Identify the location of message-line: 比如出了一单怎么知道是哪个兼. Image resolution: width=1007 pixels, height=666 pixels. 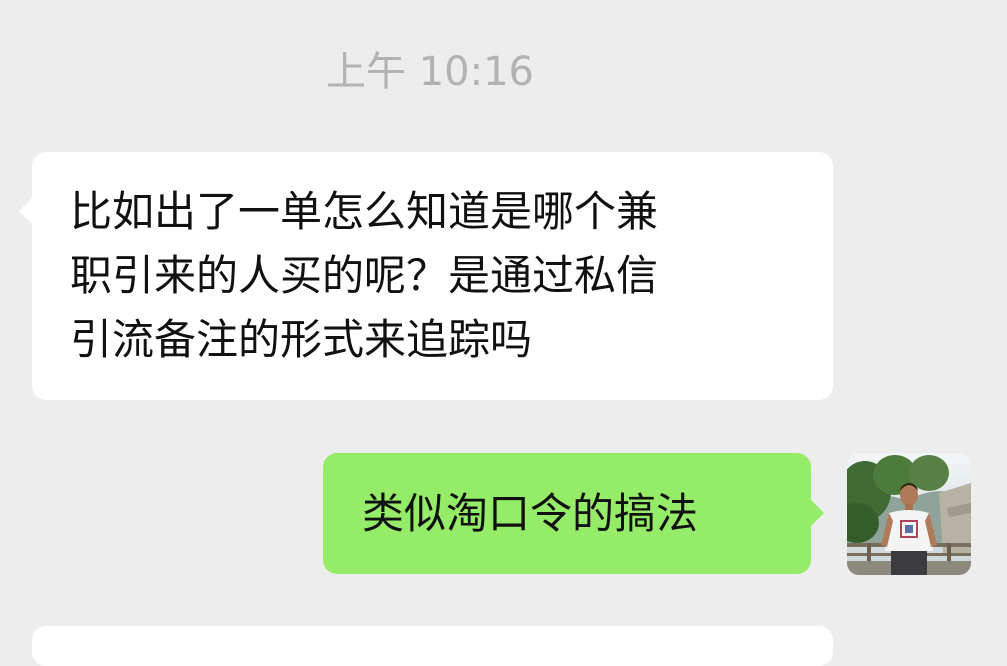
(364, 211).